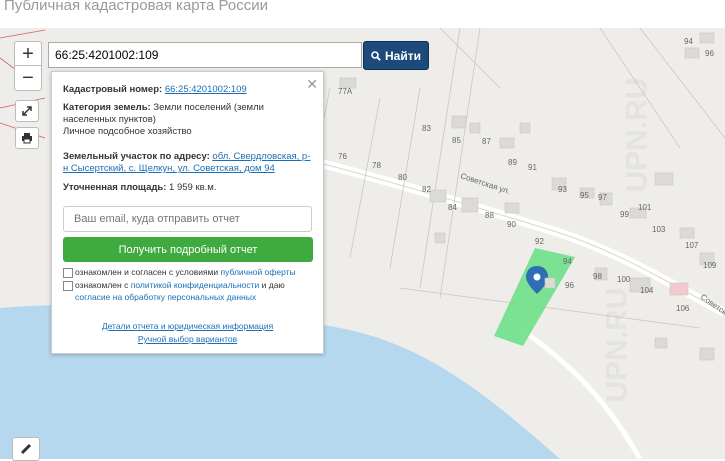  What do you see at coordinates (136, 7) in the screenshot?
I see `page-title: Публичная кадастровая карта России` at bounding box center [136, 7].